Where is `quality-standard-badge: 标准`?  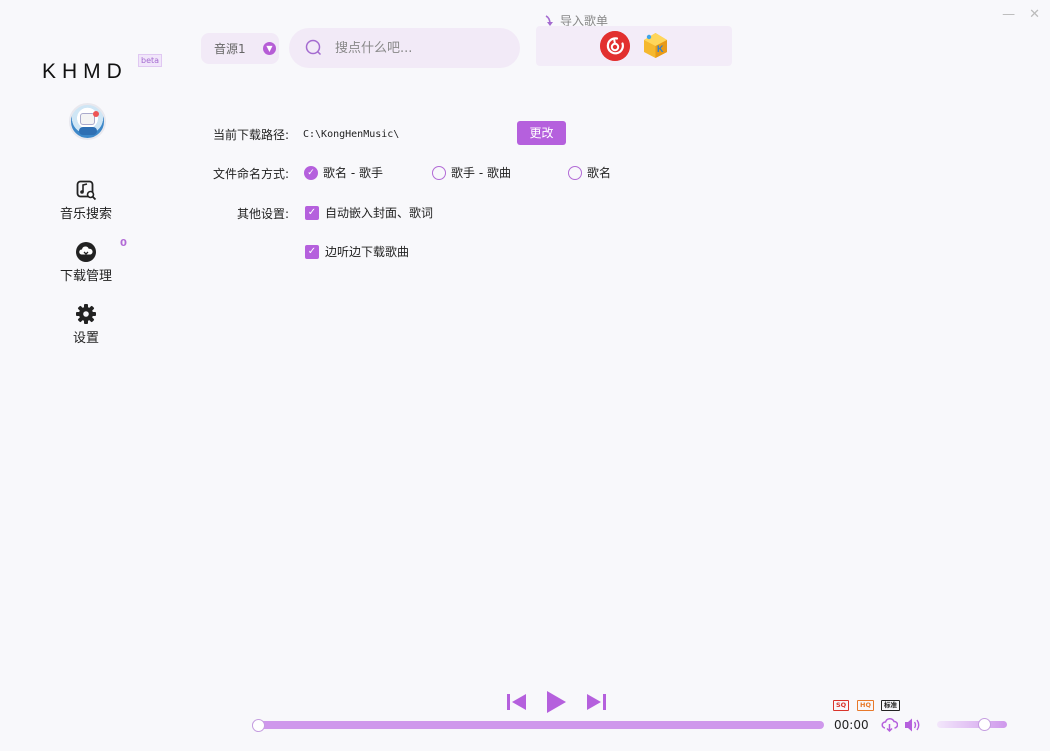 quality-standard-badge: 标准 is located at coordinates (890, 705).